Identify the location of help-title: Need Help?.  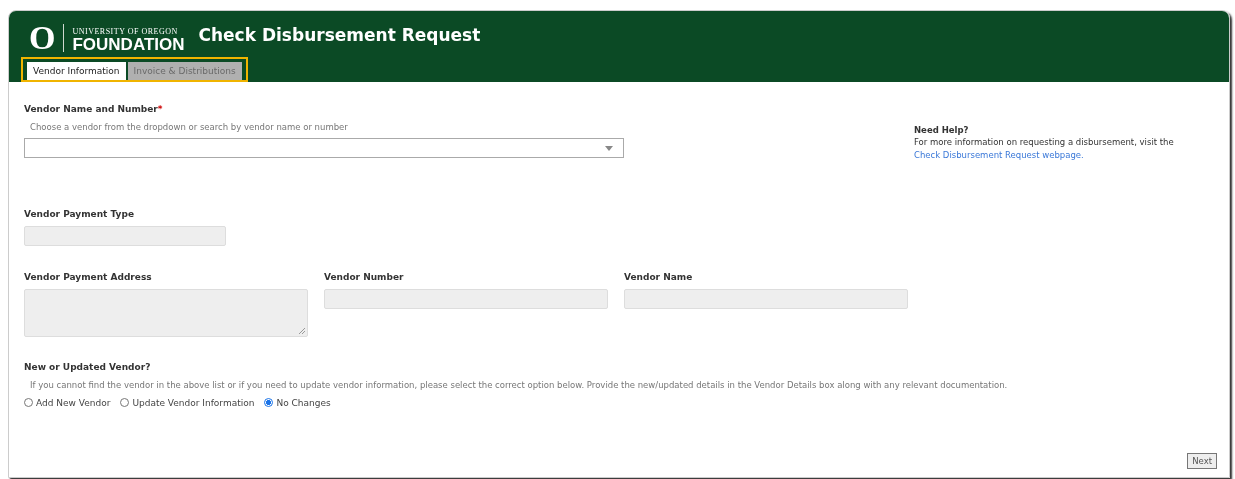
(942, 130).